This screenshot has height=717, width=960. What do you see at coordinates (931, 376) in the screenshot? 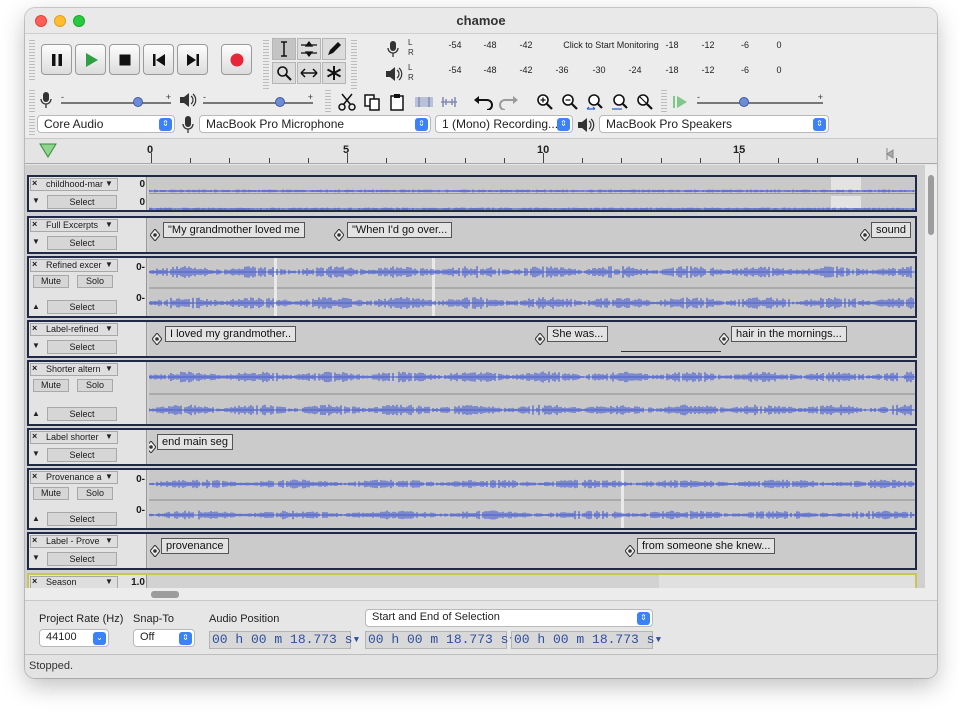
I see `vertical-scrollbar` at bounding box center [931, 376].